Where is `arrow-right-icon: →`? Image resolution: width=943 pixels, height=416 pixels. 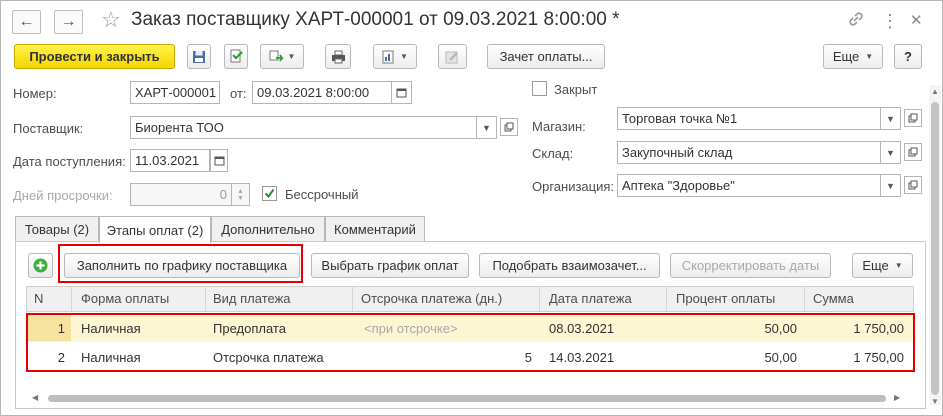
arrow-right-icon: → is located at coordinates (68, 21).